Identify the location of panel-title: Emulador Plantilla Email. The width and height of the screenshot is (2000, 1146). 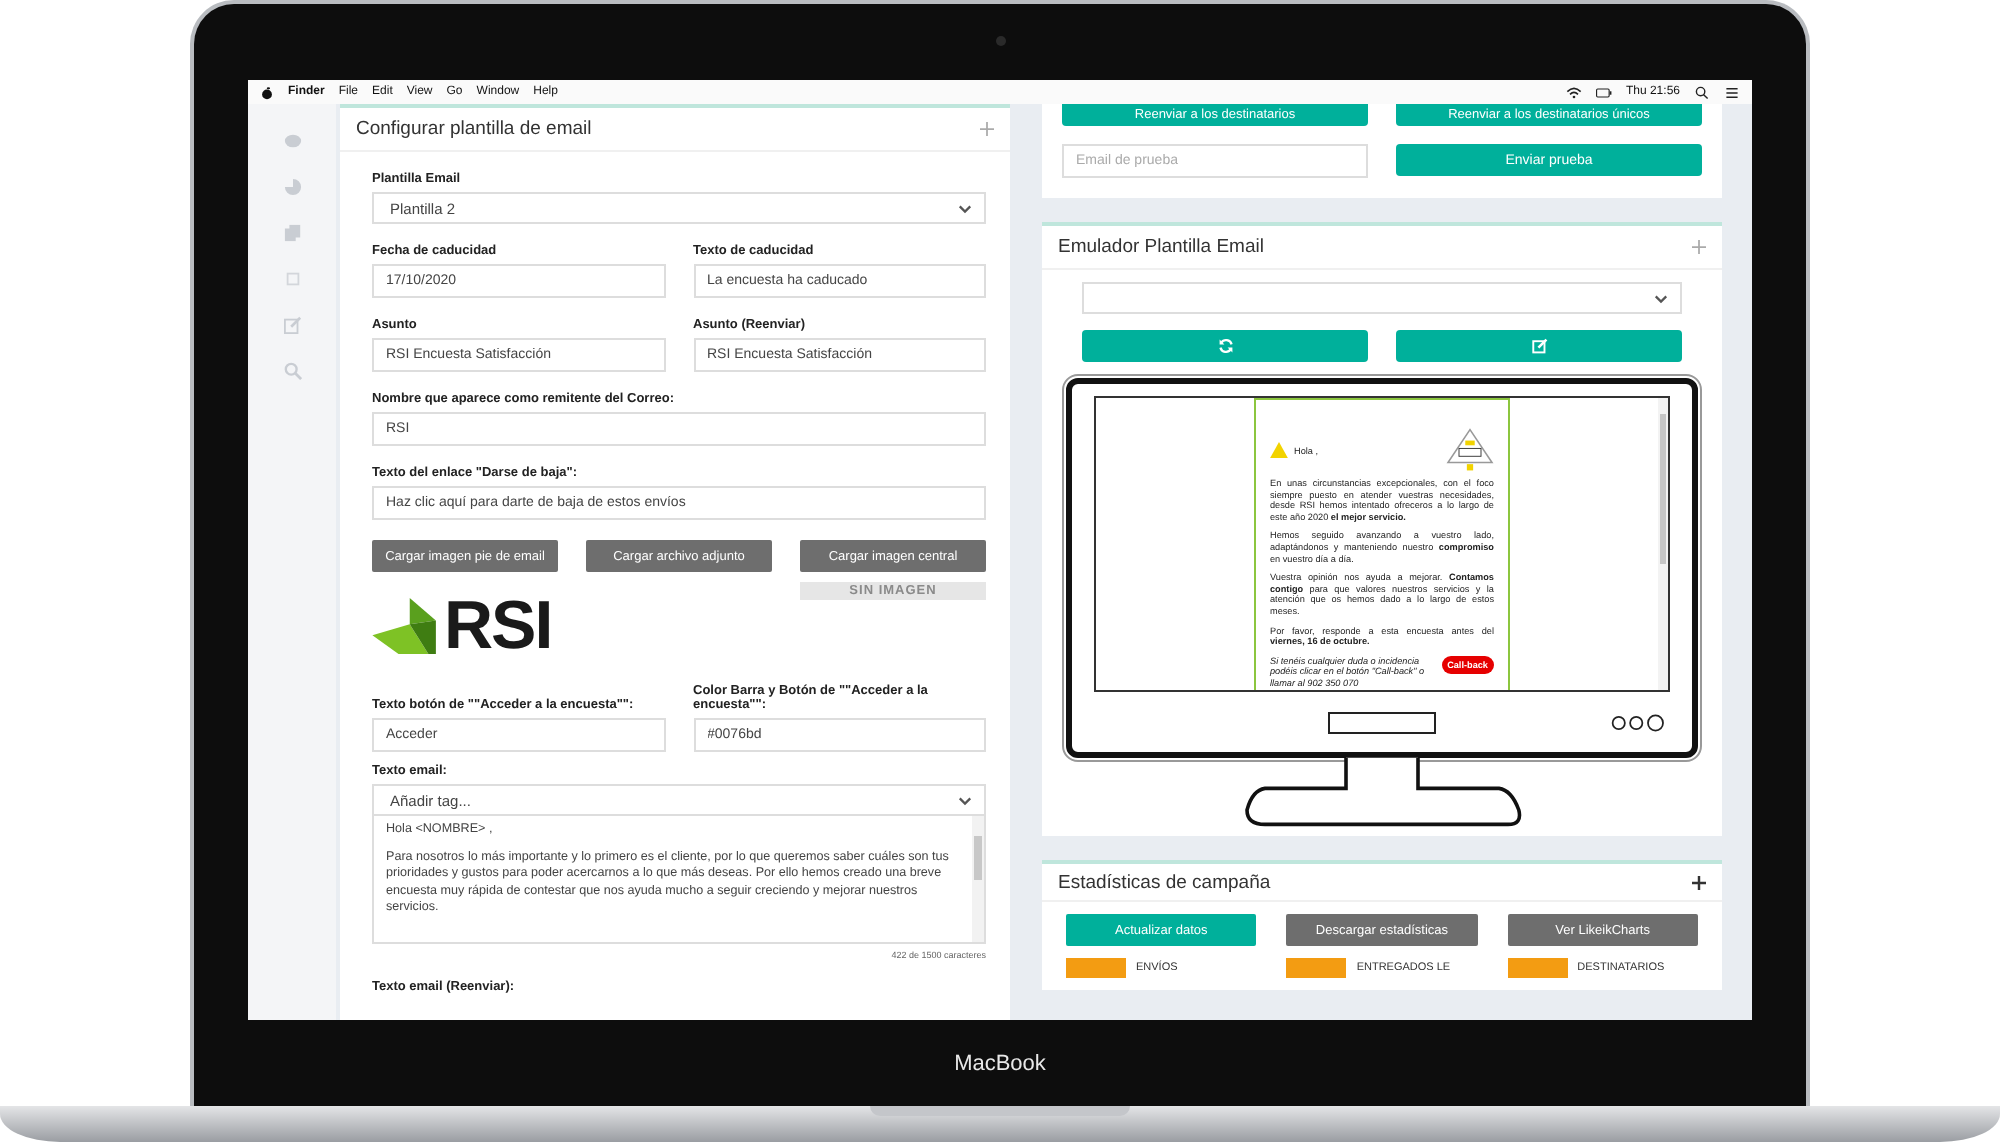
(1161, 247).